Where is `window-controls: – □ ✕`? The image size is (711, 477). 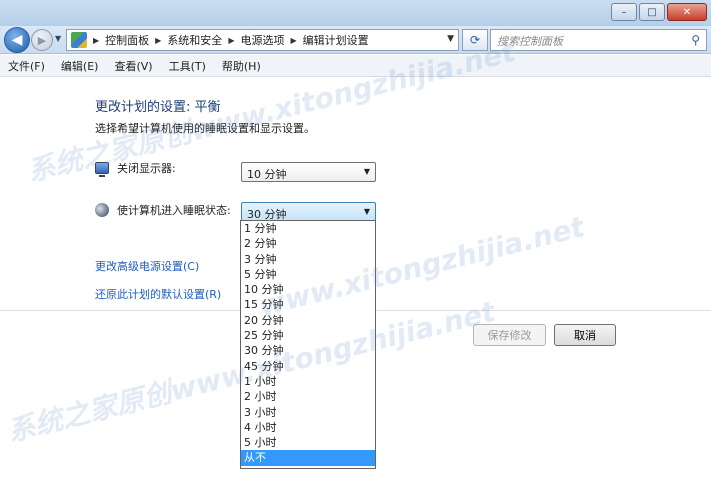 window-controls: – □ ✕ is located at coordinates (659, 12).